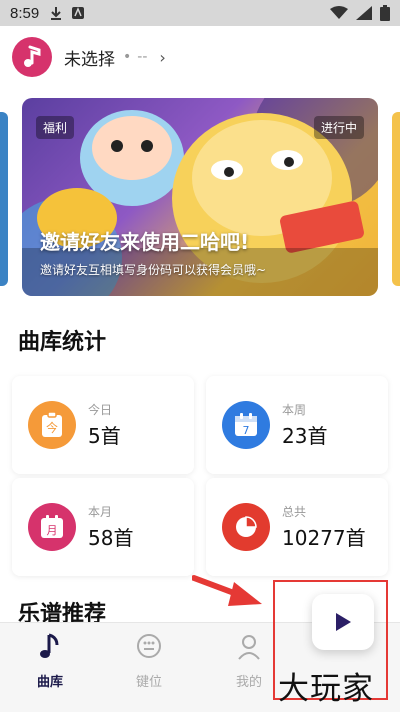 The width and height of the screenshot is (400, 712). Describe the element at coordinates (162, 57) in the screenshot. I see `chevron-right-icon: ›` at that location.